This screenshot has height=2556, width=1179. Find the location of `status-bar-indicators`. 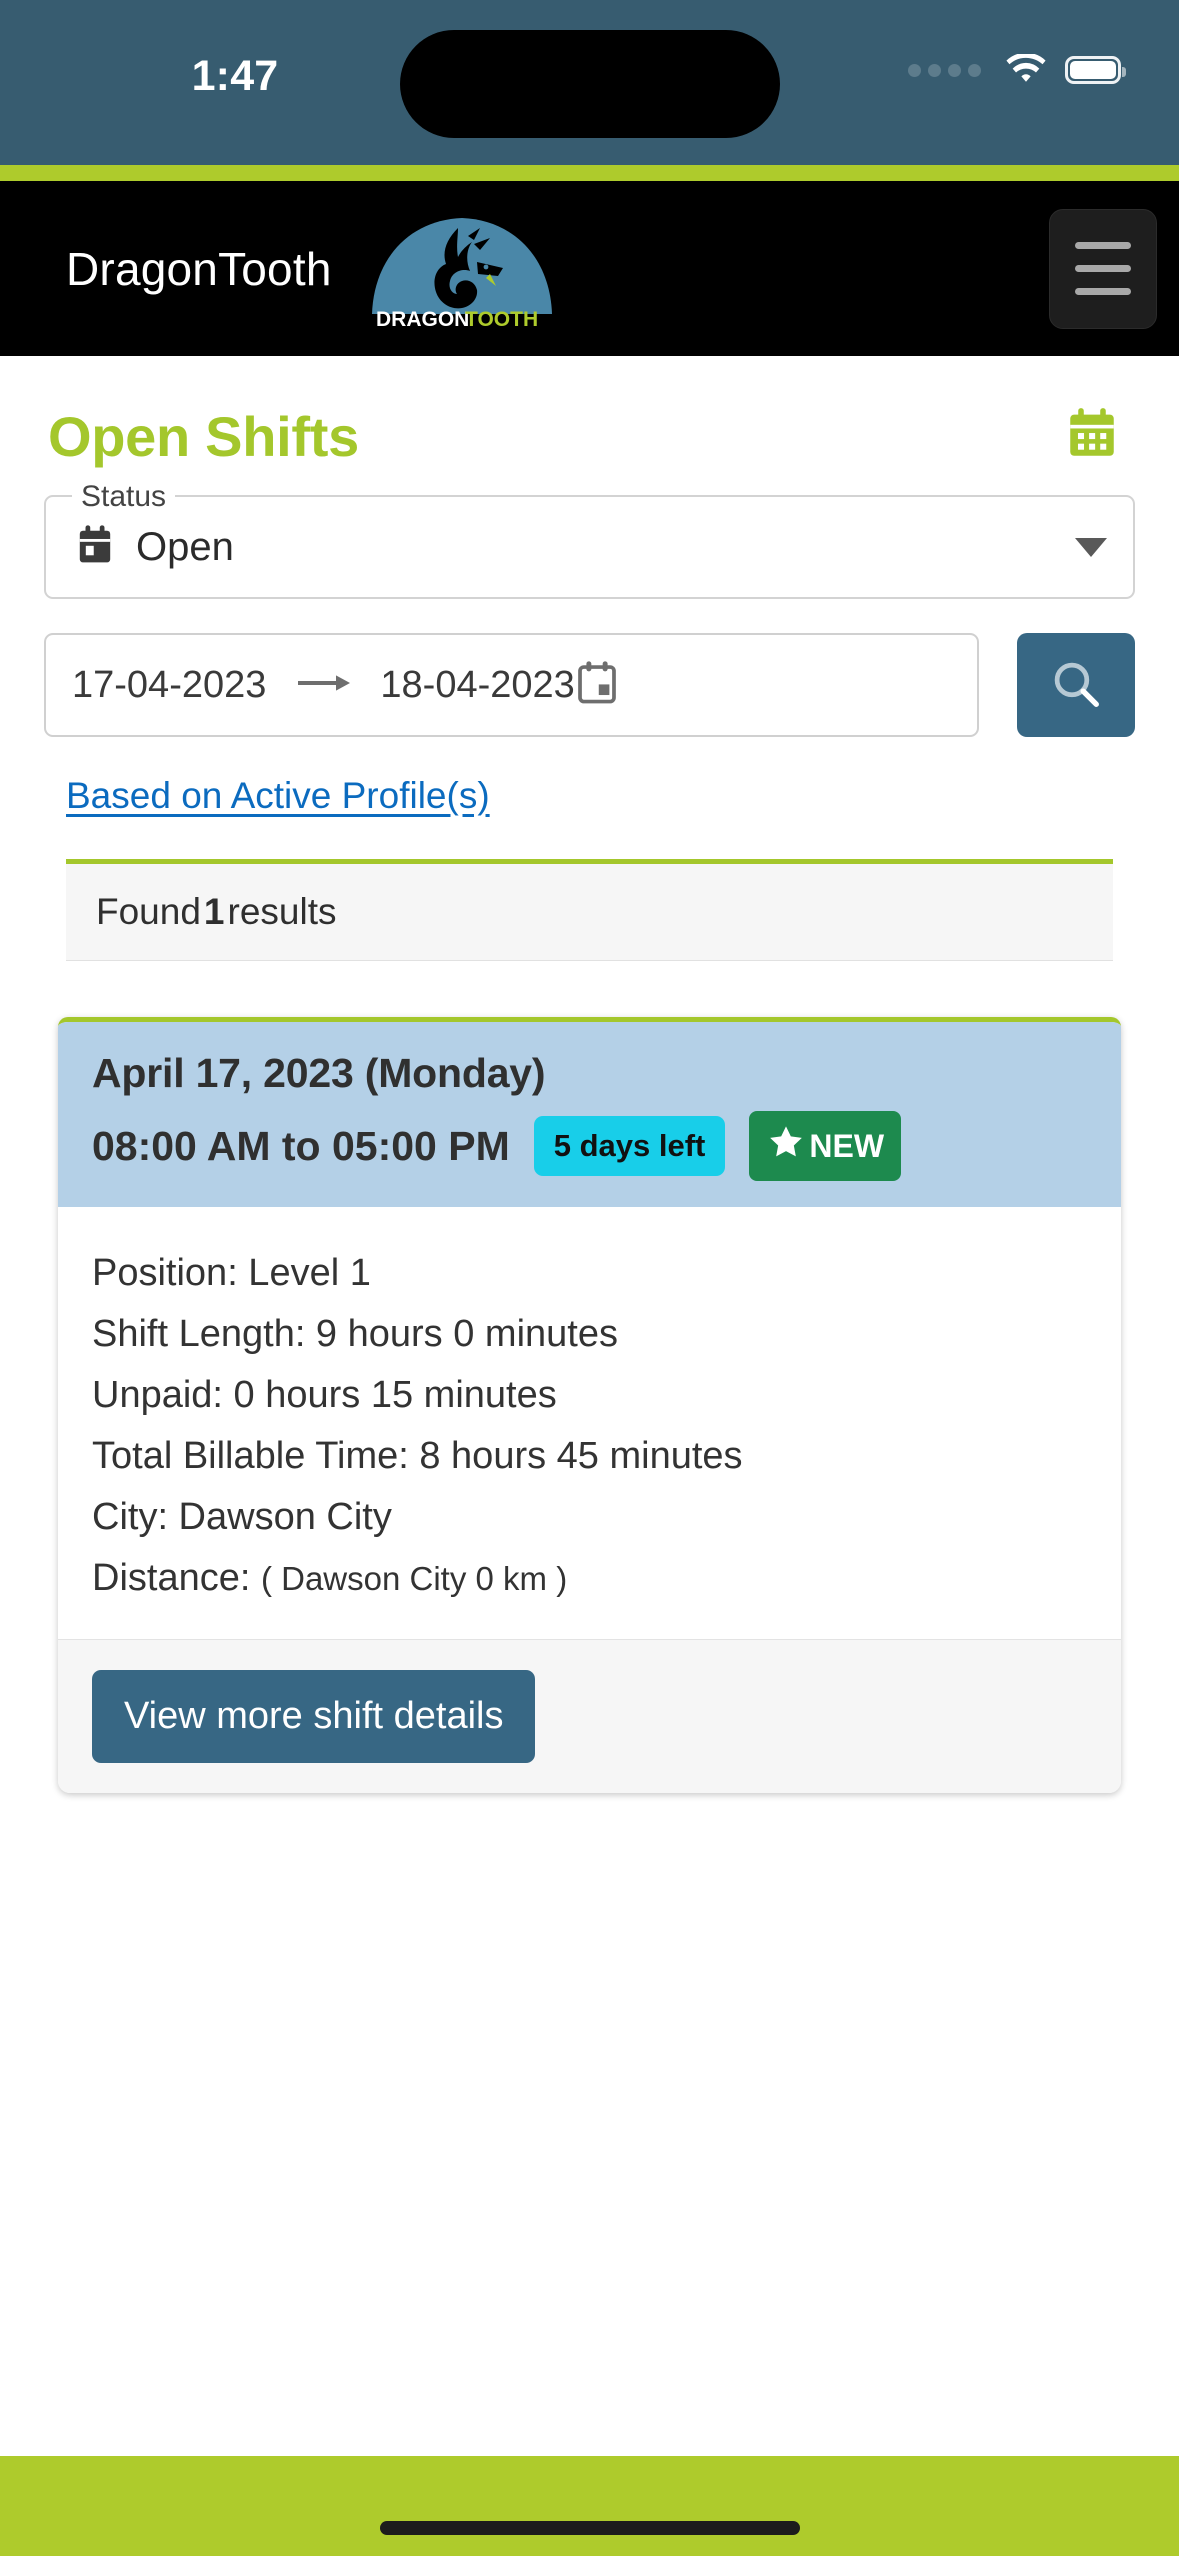

status-bar-indicators is located at coordinates (1017, 70).